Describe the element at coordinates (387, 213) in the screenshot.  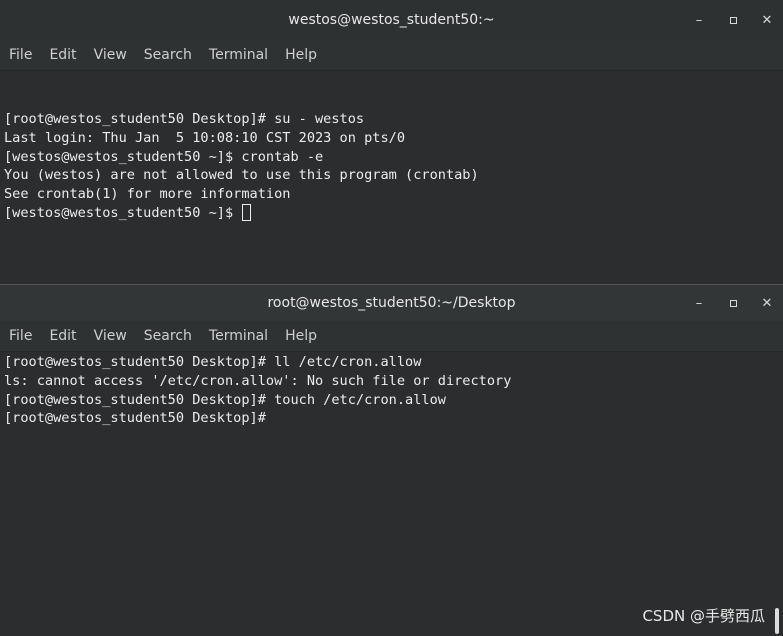
I see `terminal-prompt-line: [westos@westos_student50 ~]$` at that location.